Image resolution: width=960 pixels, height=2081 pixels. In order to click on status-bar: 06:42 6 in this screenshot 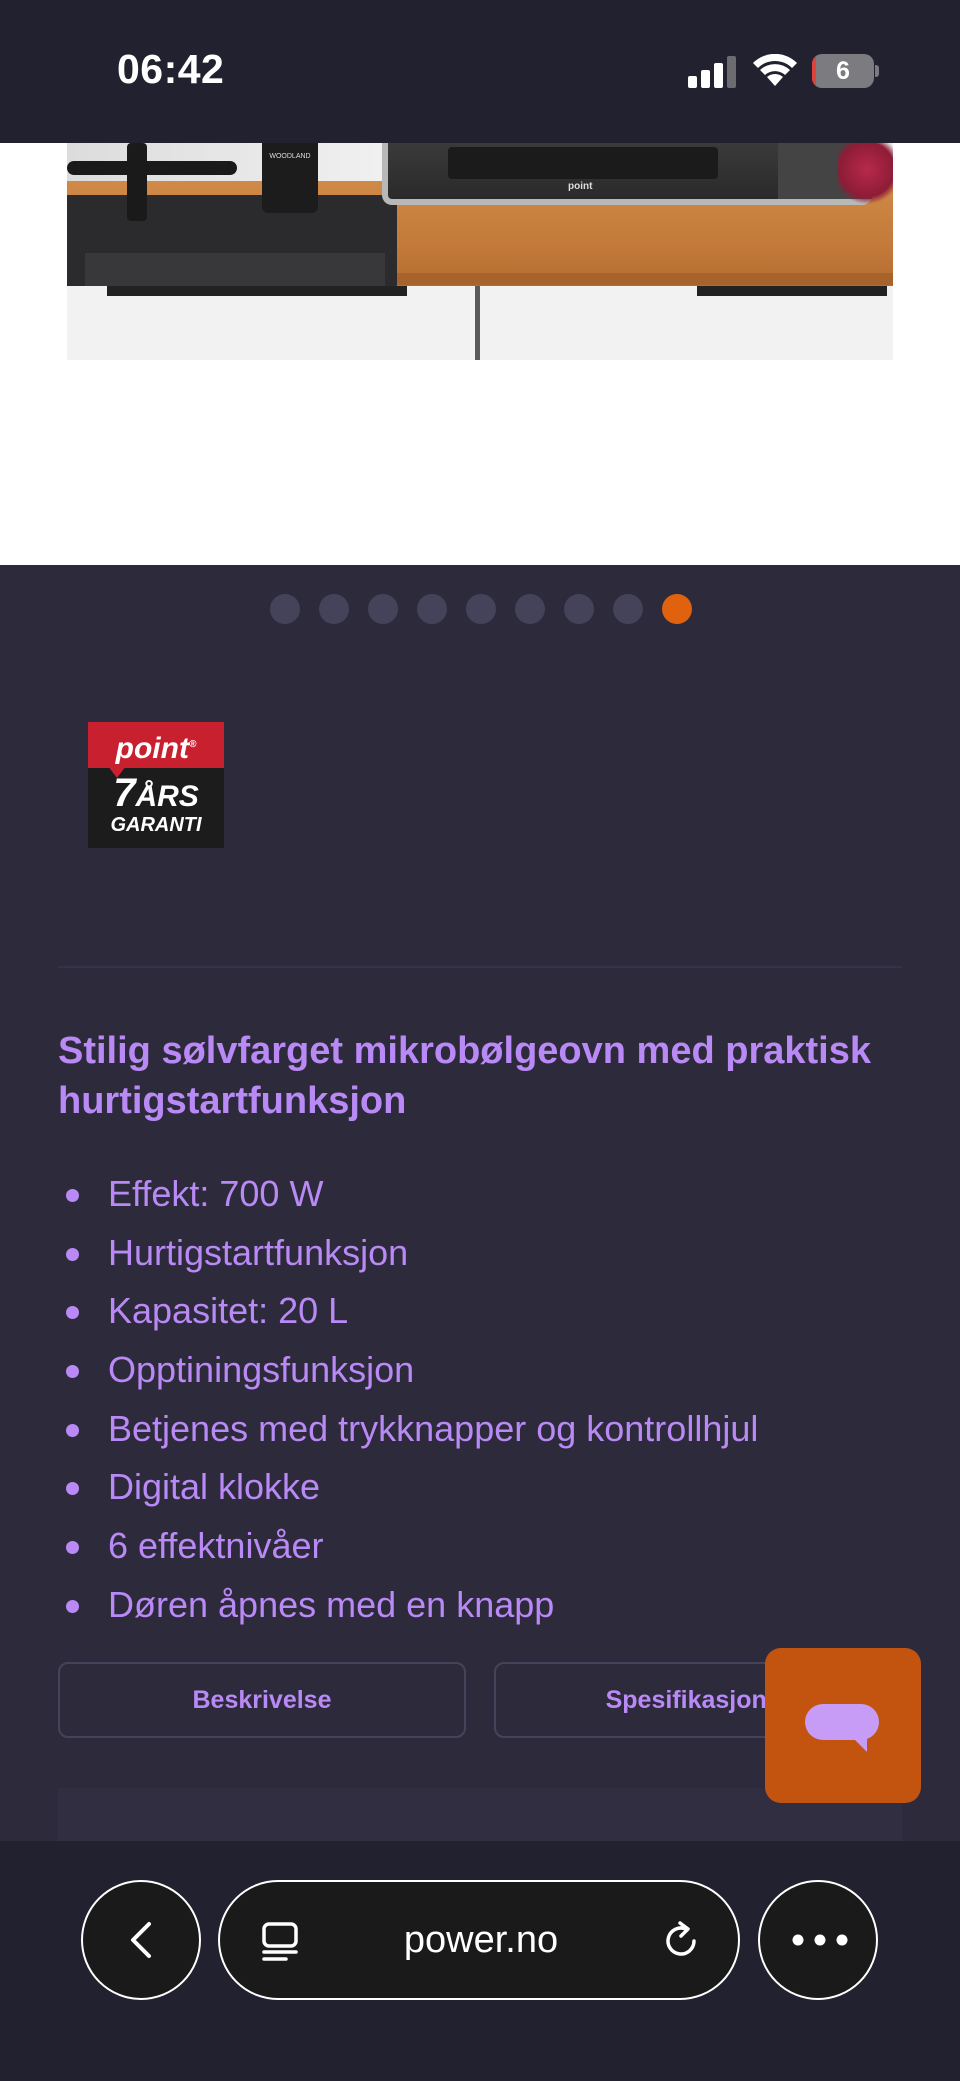, I will do `click(480, 71)`.